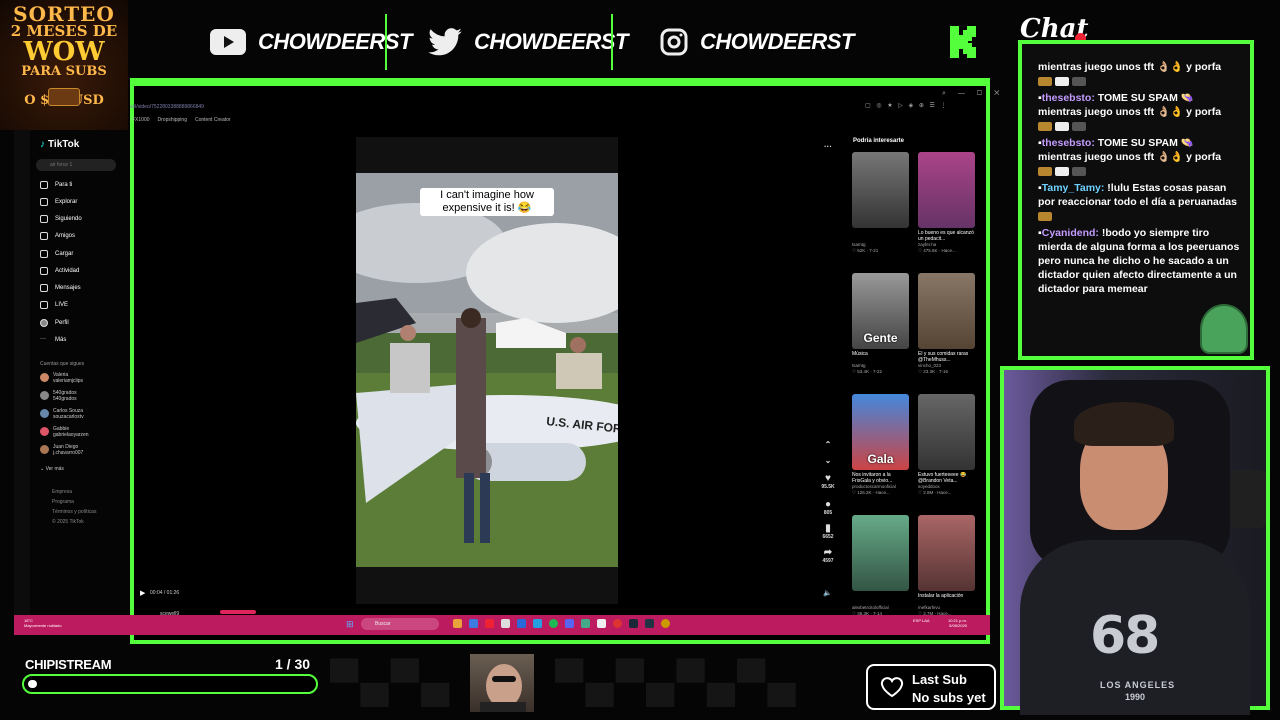 Image resolution: width=1280 pixels, height=720 pixels. Describe the element at coordinates (63, 502) in the screenshot. I see `footer-link: Programa` at that location.